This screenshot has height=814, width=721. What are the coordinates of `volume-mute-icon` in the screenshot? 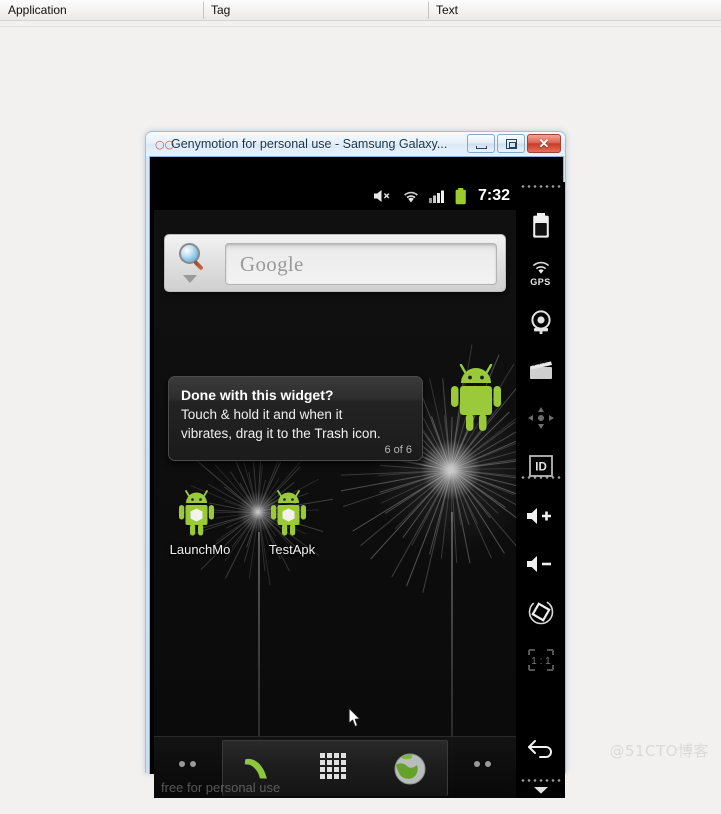 It's located at (383, 196).